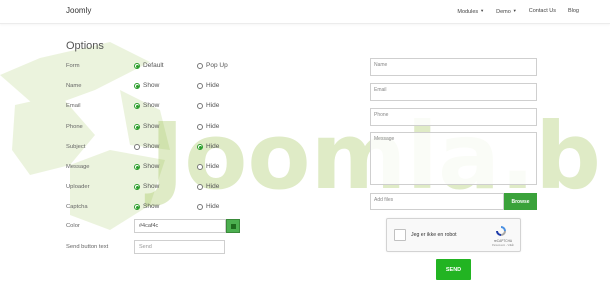  I want to click on radio-form-opt2: Pop Up, so click(212, 65).